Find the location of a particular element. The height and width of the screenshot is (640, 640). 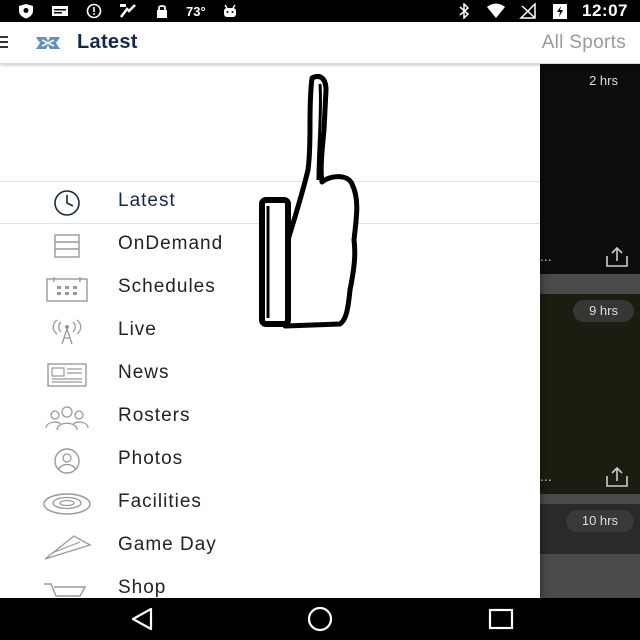

feed-background: 2 hrs ... 9 hrs ... 10 hrs is located at coordinates (590, 331).